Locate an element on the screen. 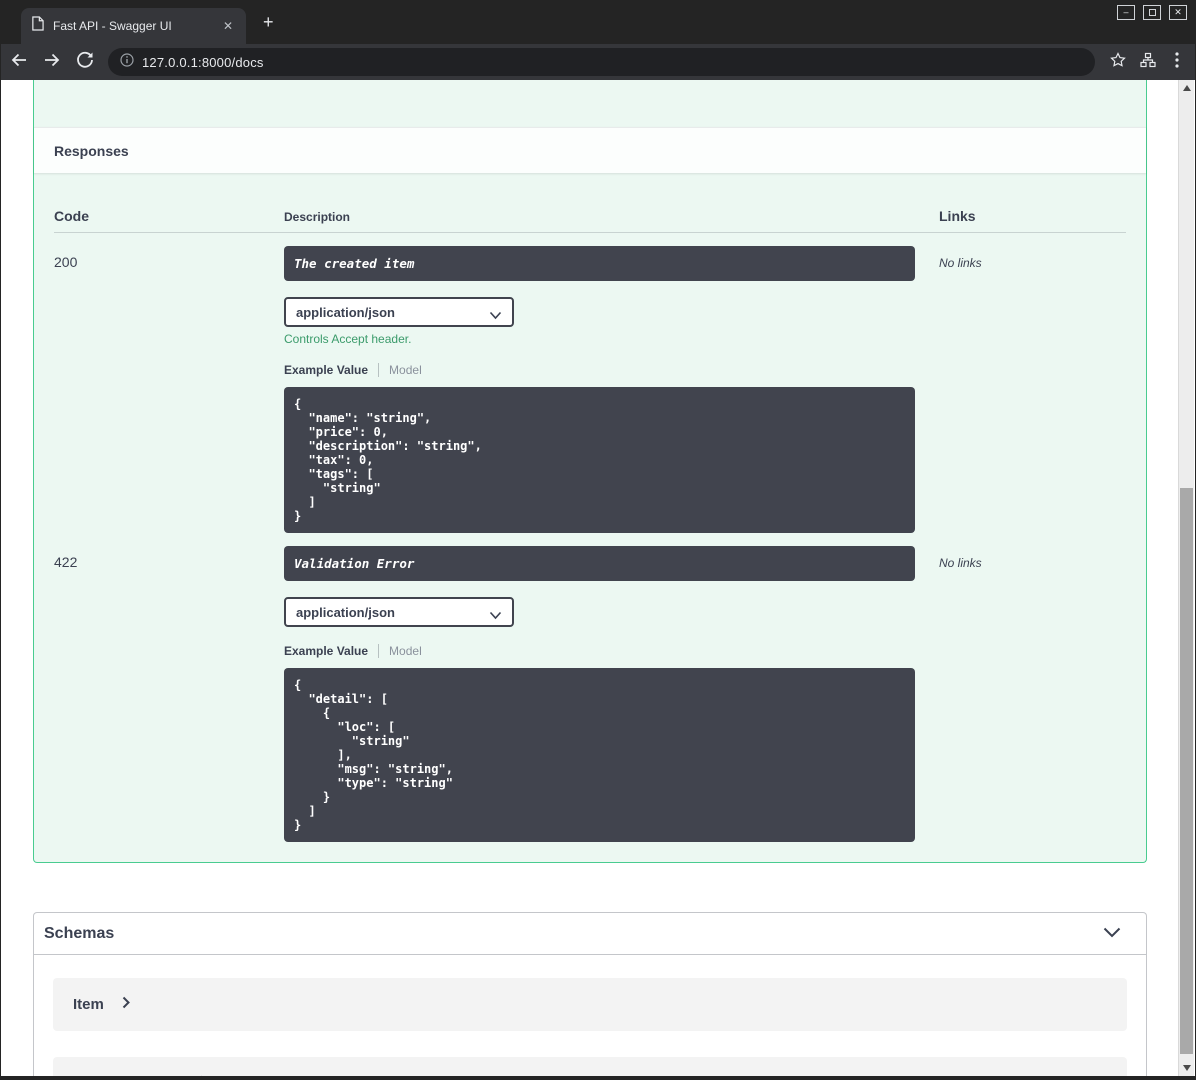  browser-toolbar: 127.0.0.1:8000/docs is located at coordinates (598, 62).